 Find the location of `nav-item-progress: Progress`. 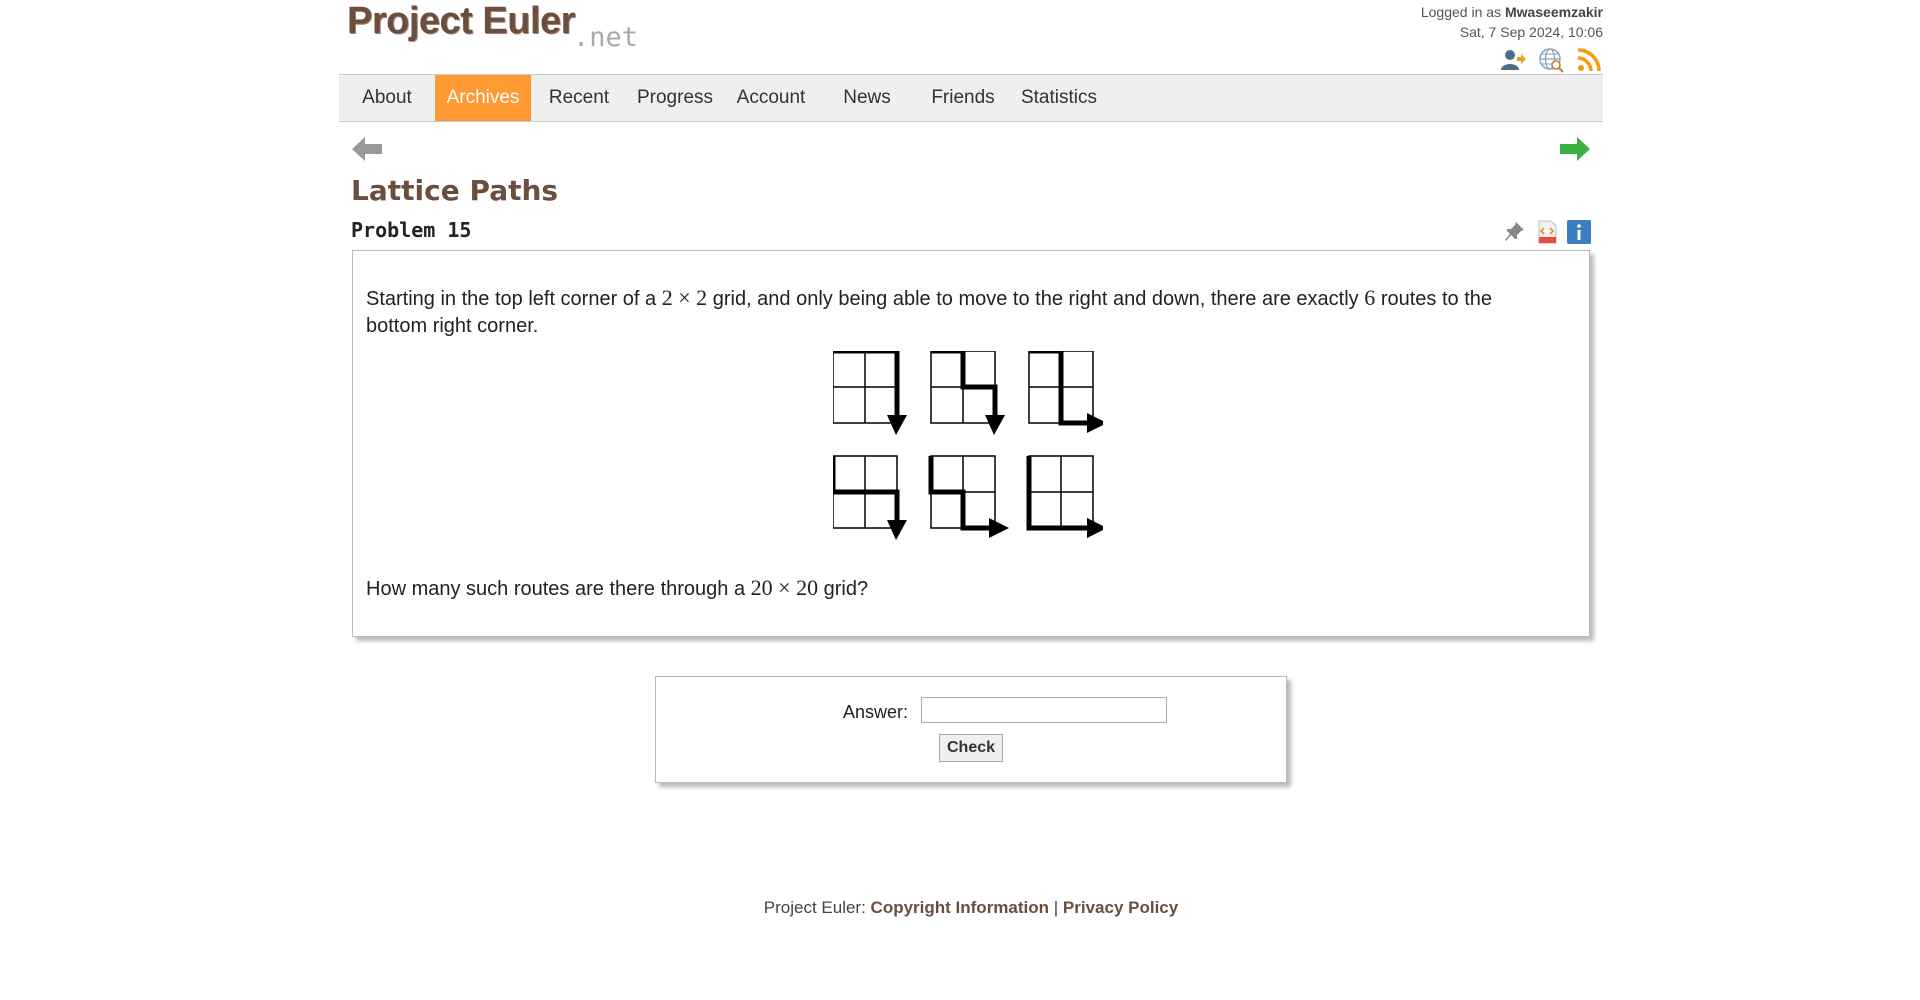

nav-item-progress: Progress is located at coordinates (675, 98).